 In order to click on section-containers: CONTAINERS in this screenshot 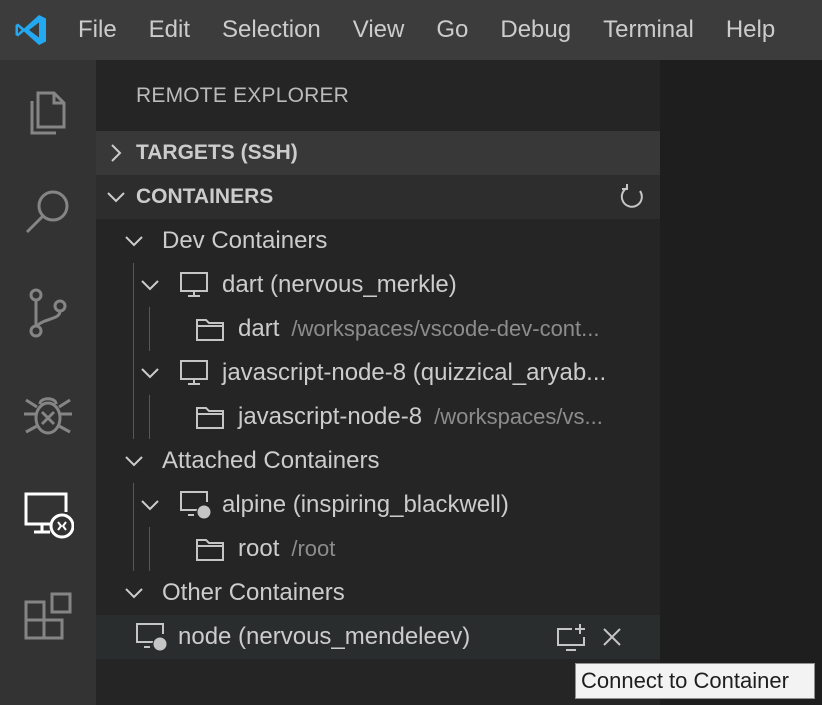, I will do `click(378, 197)`.